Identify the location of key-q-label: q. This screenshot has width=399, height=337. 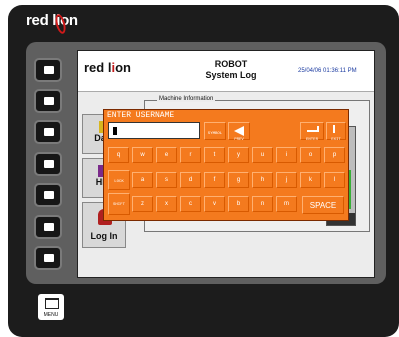
(118, 155).